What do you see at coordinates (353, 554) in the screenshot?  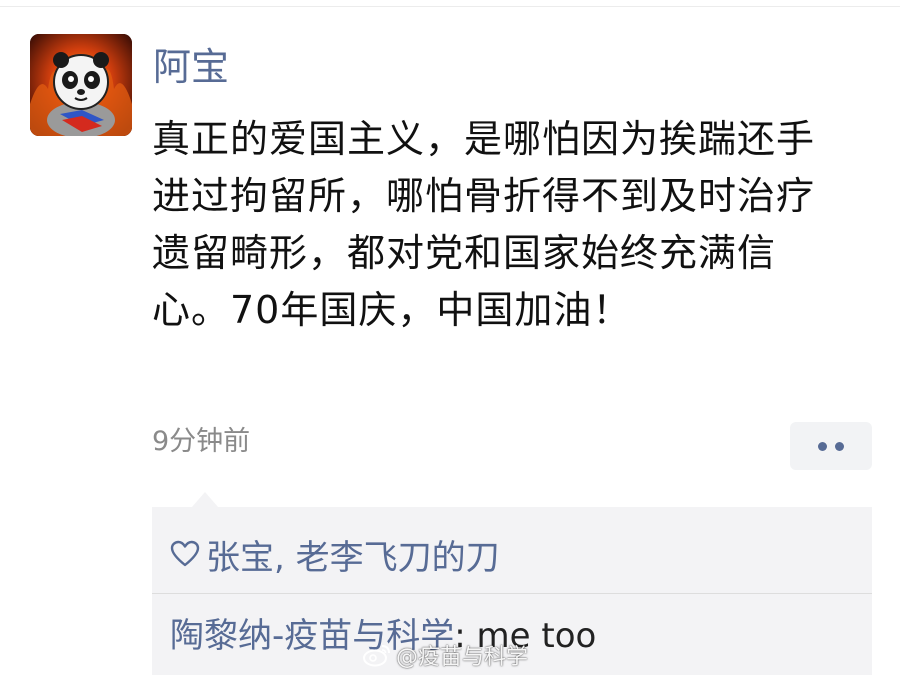 I see `liker-names: 张宝, 老李飞刀的刀` at bounding box center [353, 554].